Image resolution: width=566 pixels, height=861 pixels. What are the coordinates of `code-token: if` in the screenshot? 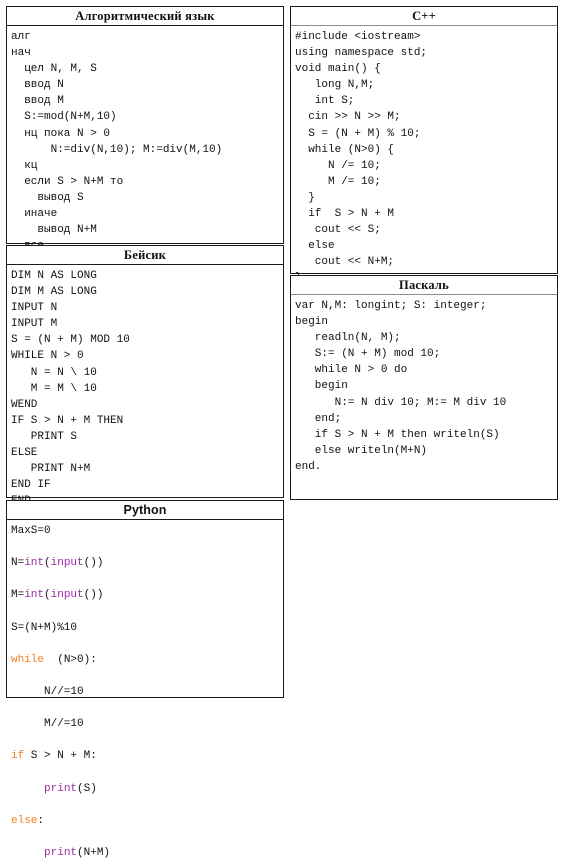 It's located at (18, 756).